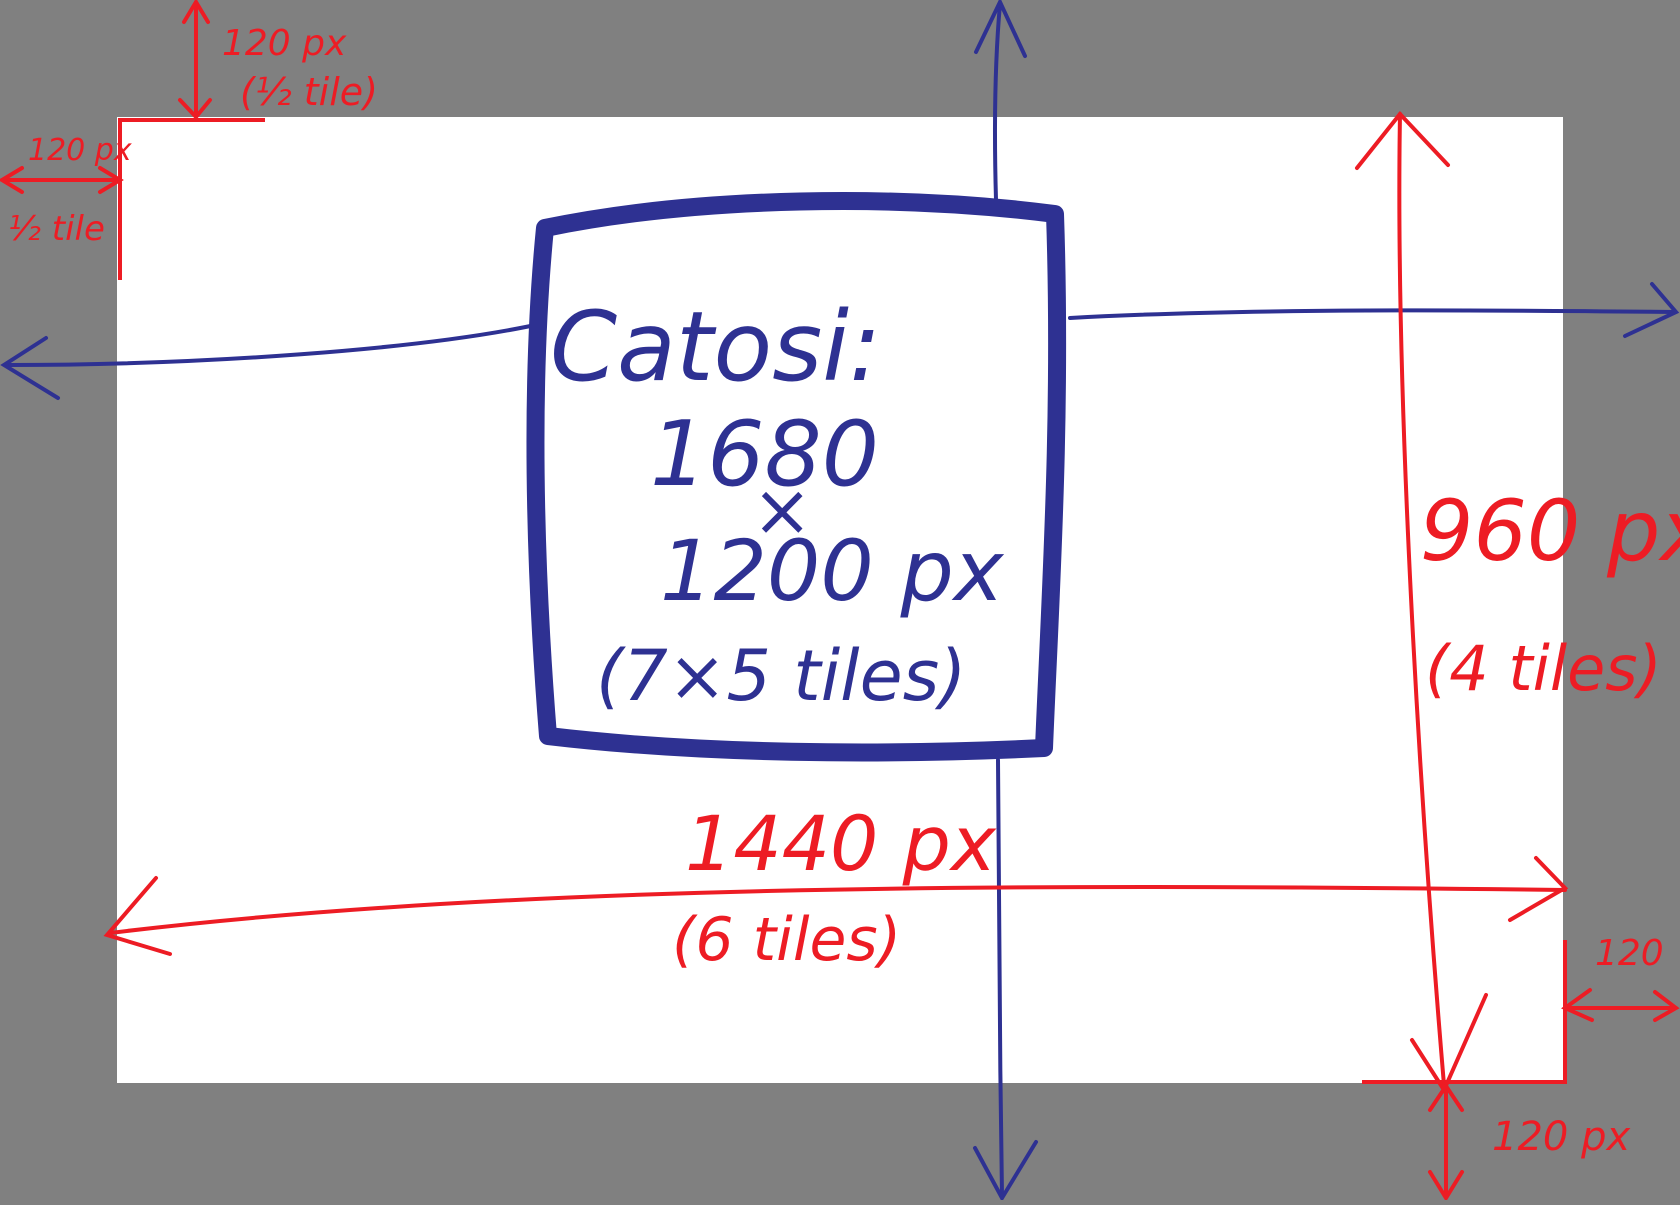 The height and width of the screenshot is (1205, 1680). What do you see at coordinates (832, 571) in the screenshot?
I see `center-box-height: 1200 px` at bounding box center [832, 571].